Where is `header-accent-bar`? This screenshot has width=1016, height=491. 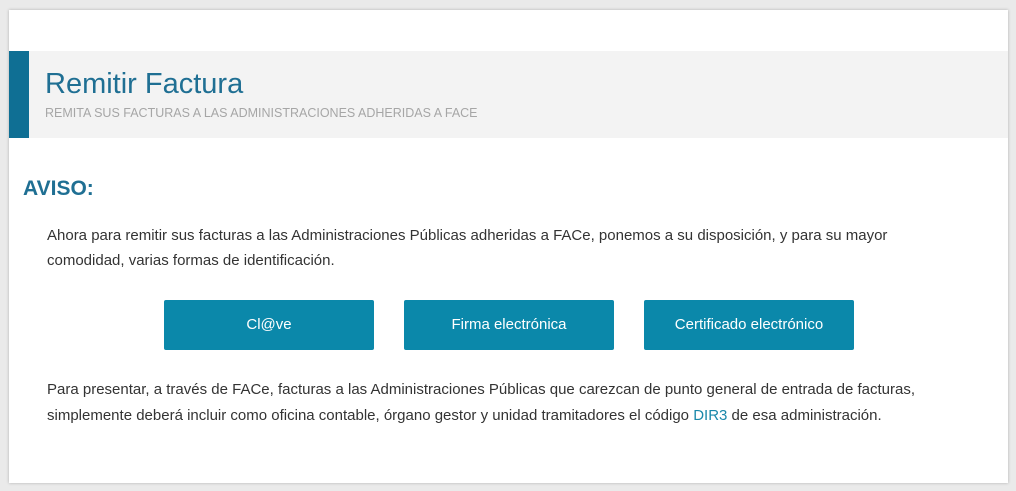
header-accent-bar is located at coordinates (19, 94).